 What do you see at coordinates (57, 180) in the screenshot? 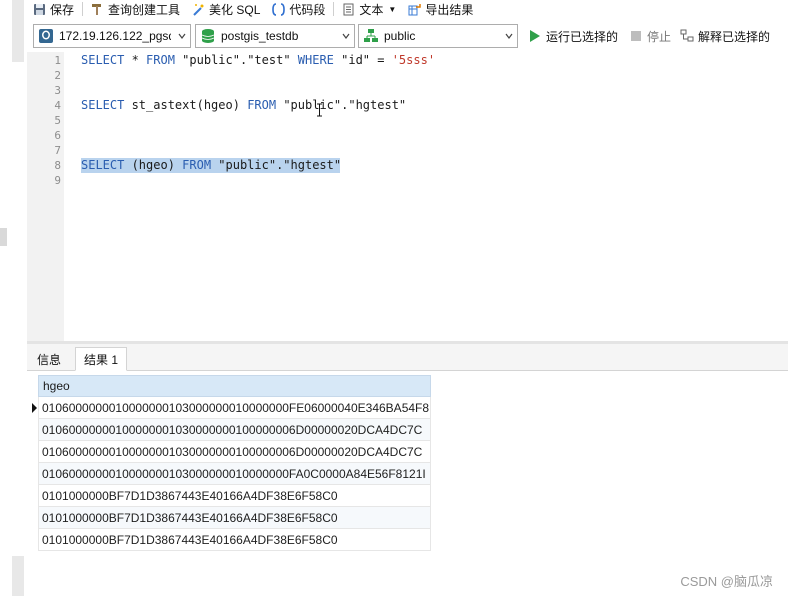
I see `line-number: 9` at bounding box center [57, 180].